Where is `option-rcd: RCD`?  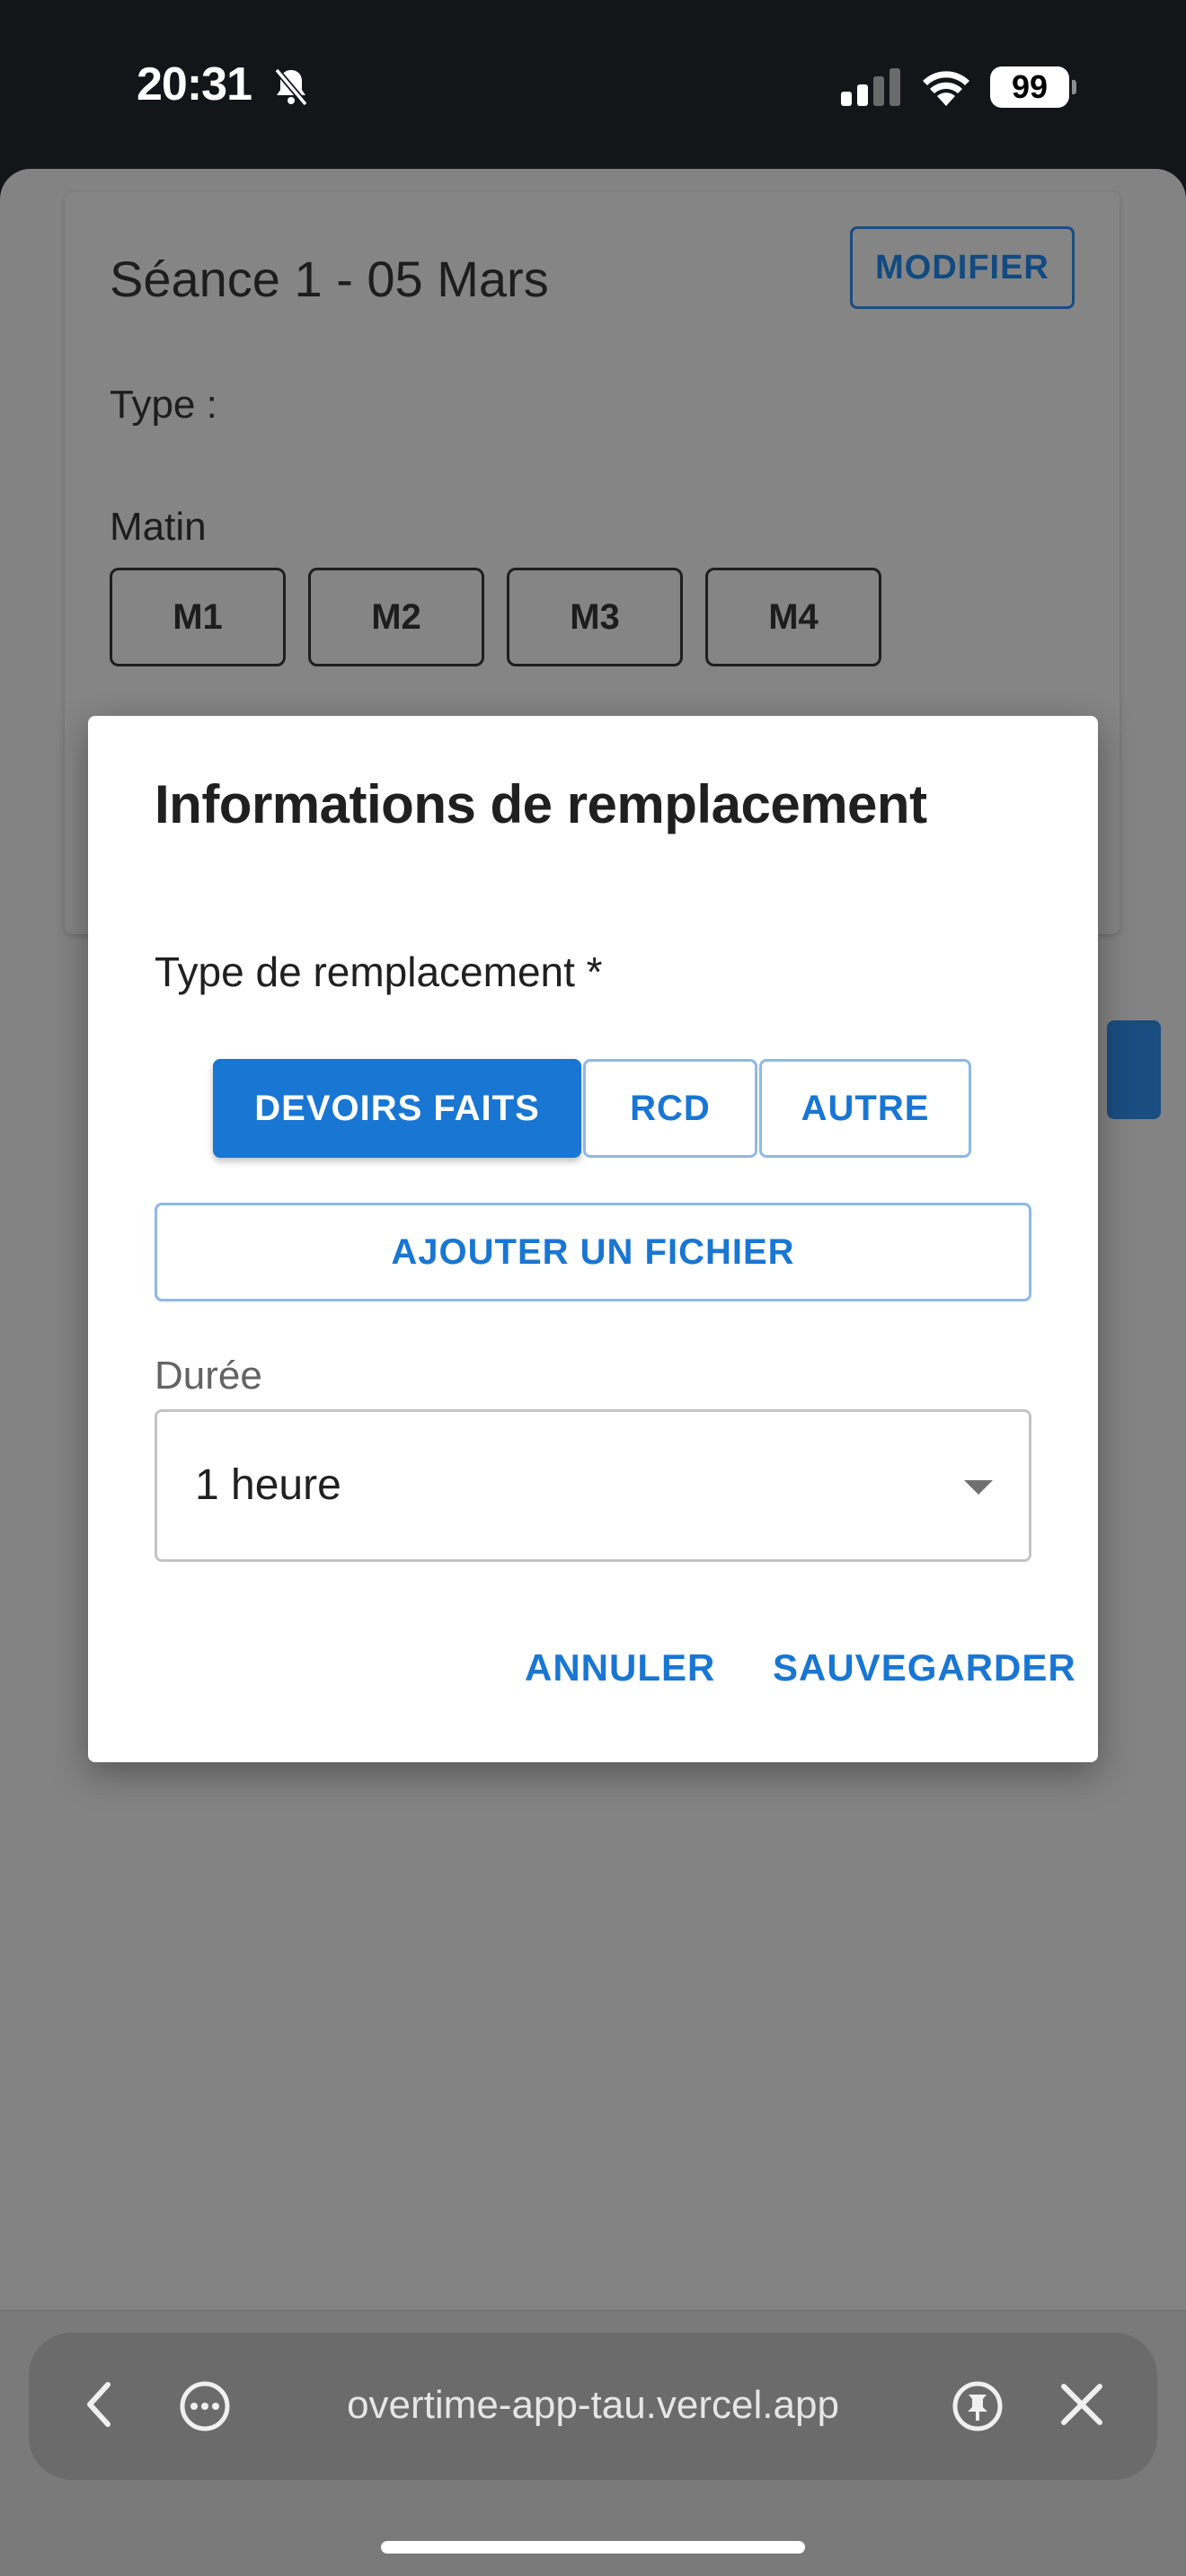
option-rcd: RCD is located at coordinates (670, 1108).